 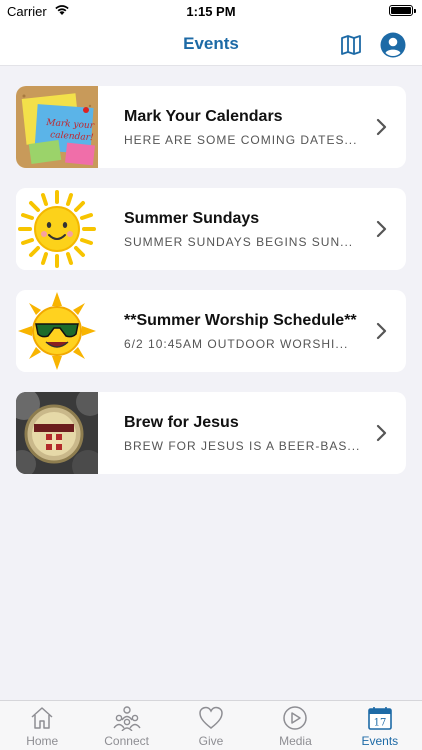 I want to click on status-bar: Carrier 1:15 PM, so click(x=211, y=11).